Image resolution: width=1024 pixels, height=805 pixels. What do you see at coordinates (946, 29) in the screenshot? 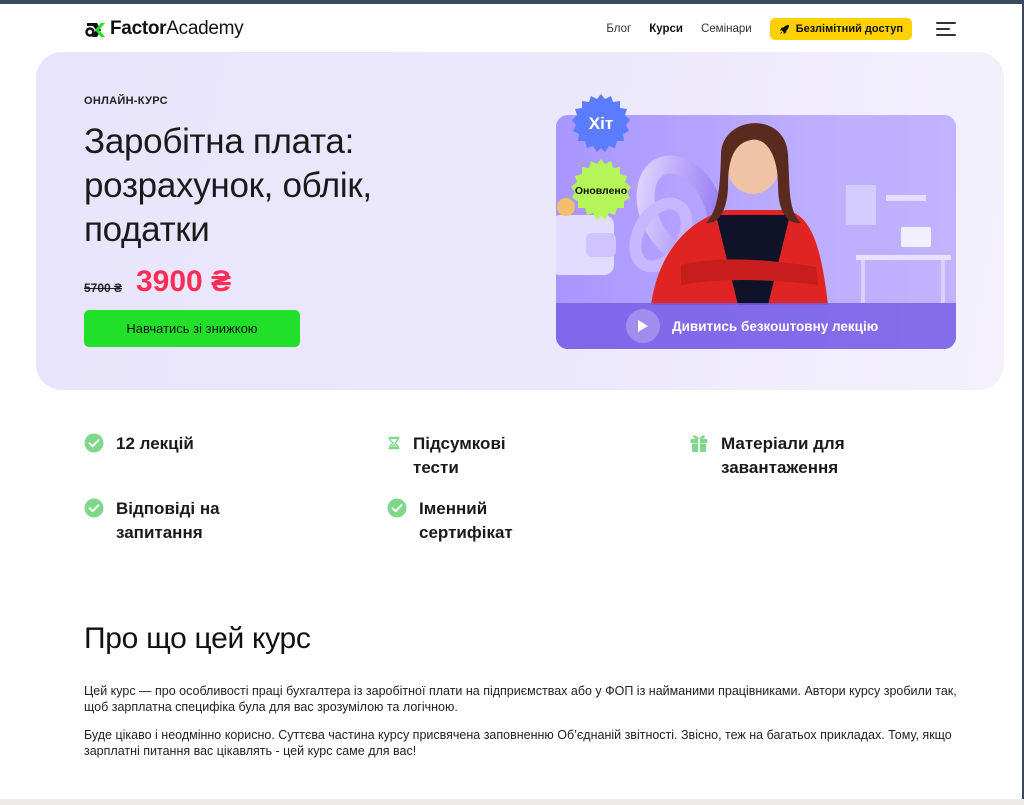
I see `menu-icon` at bounding box center [946, 29].